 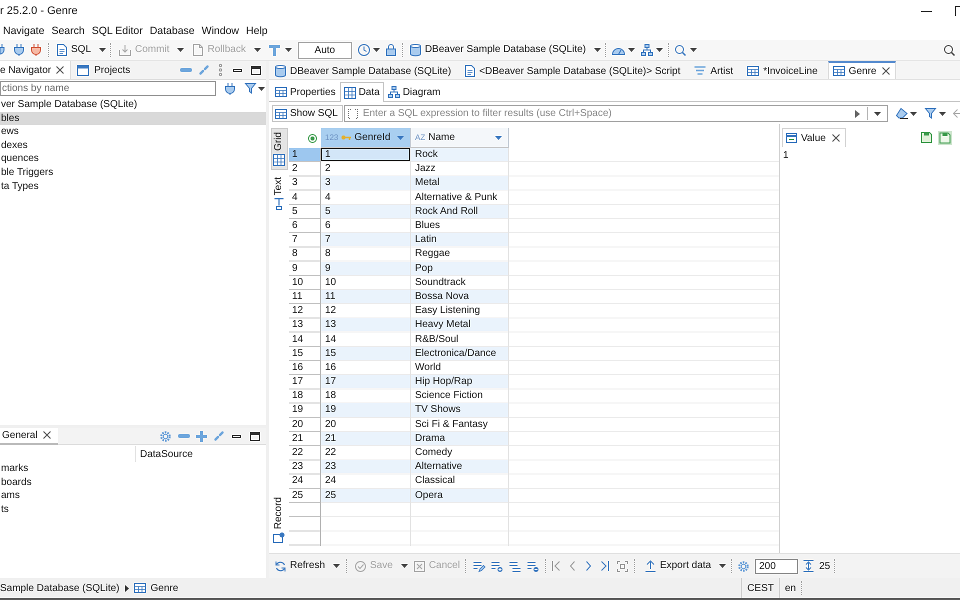 What do you see at coordinates (588, 566) in the screenshot?
I see `chevron-right-icon` at bounding box center [588, 566].